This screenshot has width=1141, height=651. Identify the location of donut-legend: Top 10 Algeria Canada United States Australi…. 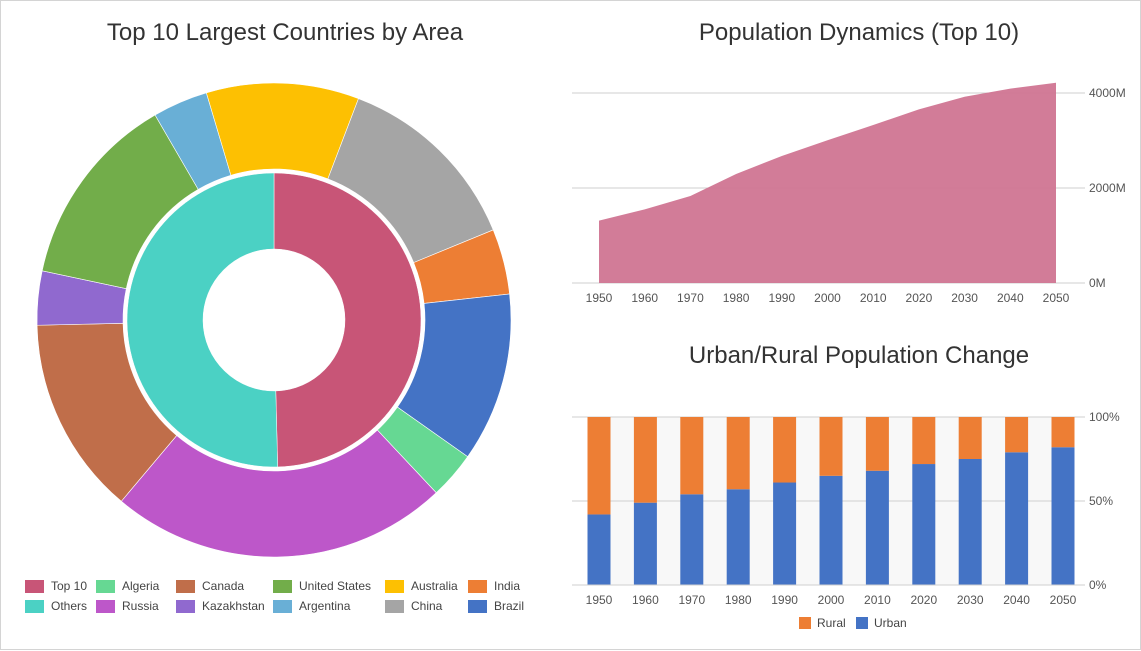
(285, 599).